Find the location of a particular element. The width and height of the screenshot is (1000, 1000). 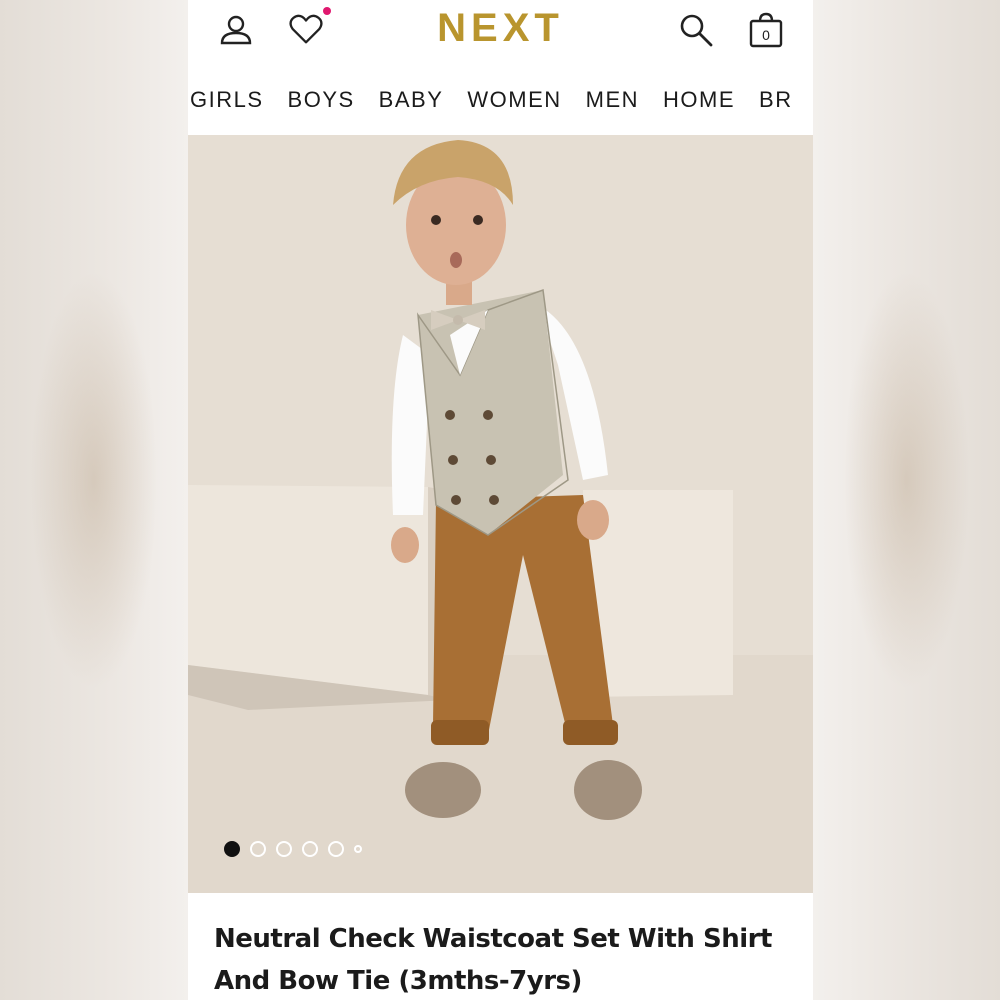

nav-item-home: HOME is located at coordinates (699, 100).